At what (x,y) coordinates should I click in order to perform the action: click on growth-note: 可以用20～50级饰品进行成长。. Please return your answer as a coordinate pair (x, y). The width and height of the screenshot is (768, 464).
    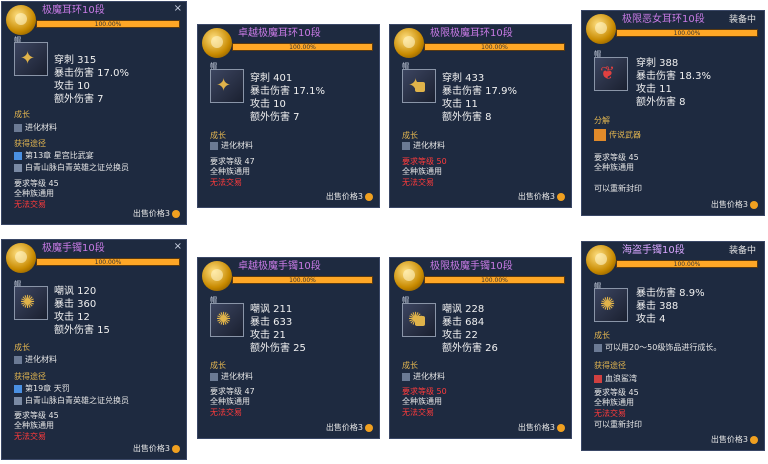
    Looking at the image, I should click on (657, 347).